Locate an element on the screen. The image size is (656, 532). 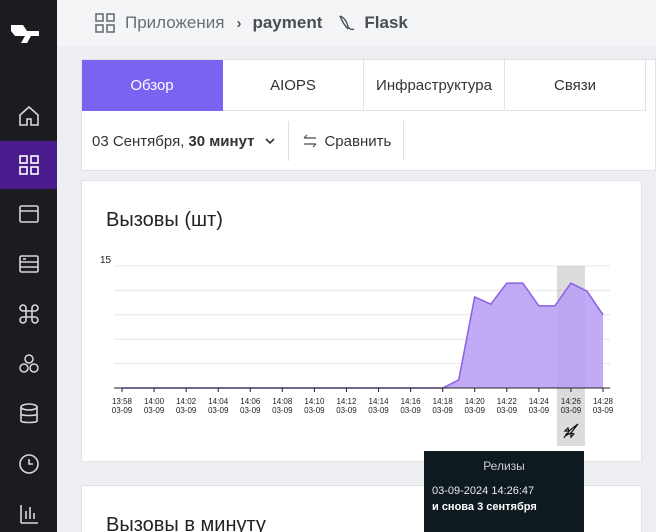
x-tick-label-time: 14:10 is located at coordinates (314, 401).